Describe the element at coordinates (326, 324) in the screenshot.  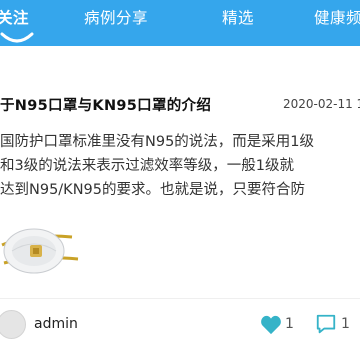
I see `comment-icon` at that location.